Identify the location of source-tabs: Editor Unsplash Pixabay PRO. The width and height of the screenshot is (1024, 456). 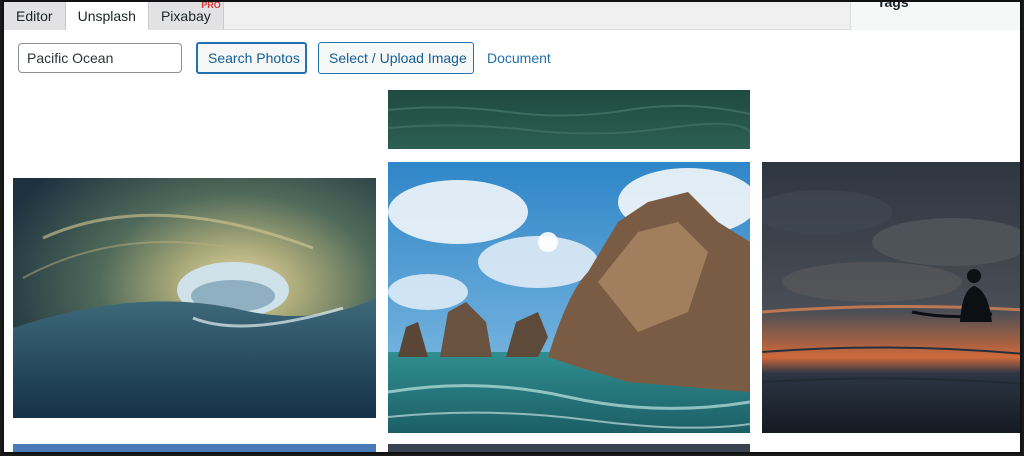
(114, 16).